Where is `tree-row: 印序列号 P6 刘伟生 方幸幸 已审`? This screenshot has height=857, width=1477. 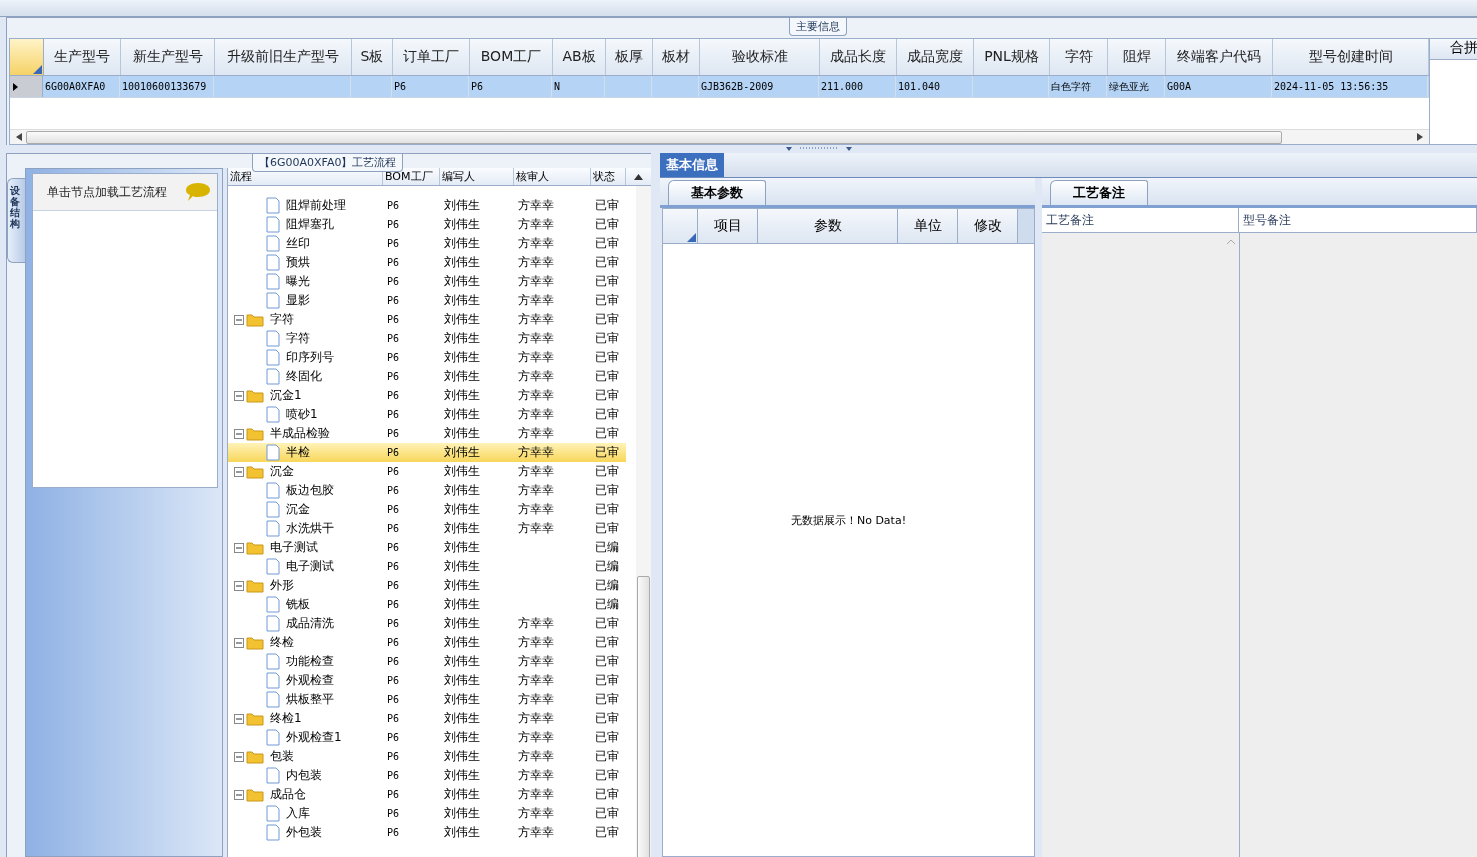
tree-row: 印序列号 P6 刘伟生 方幸幸 已审 is located at coordinates (427, 357).